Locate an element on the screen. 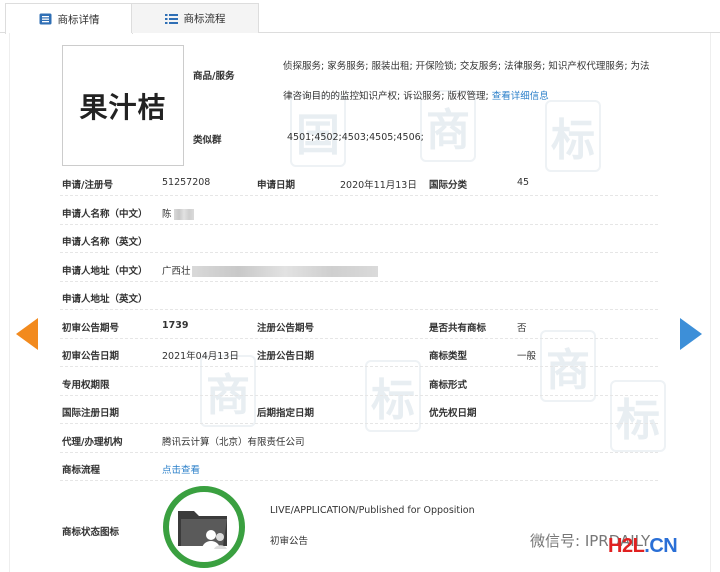  status-icon-label: 商标状态图标 is located at coordinates (91, 532).